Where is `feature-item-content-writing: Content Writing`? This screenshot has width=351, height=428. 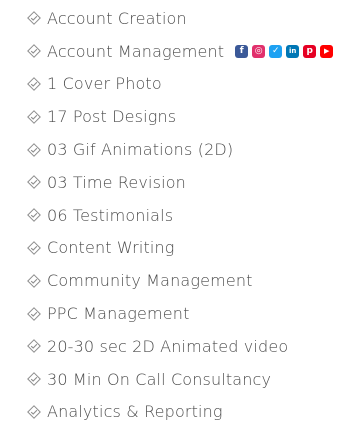
feature-item-content-writing: Content Writing is located at coordinates (187, 248).